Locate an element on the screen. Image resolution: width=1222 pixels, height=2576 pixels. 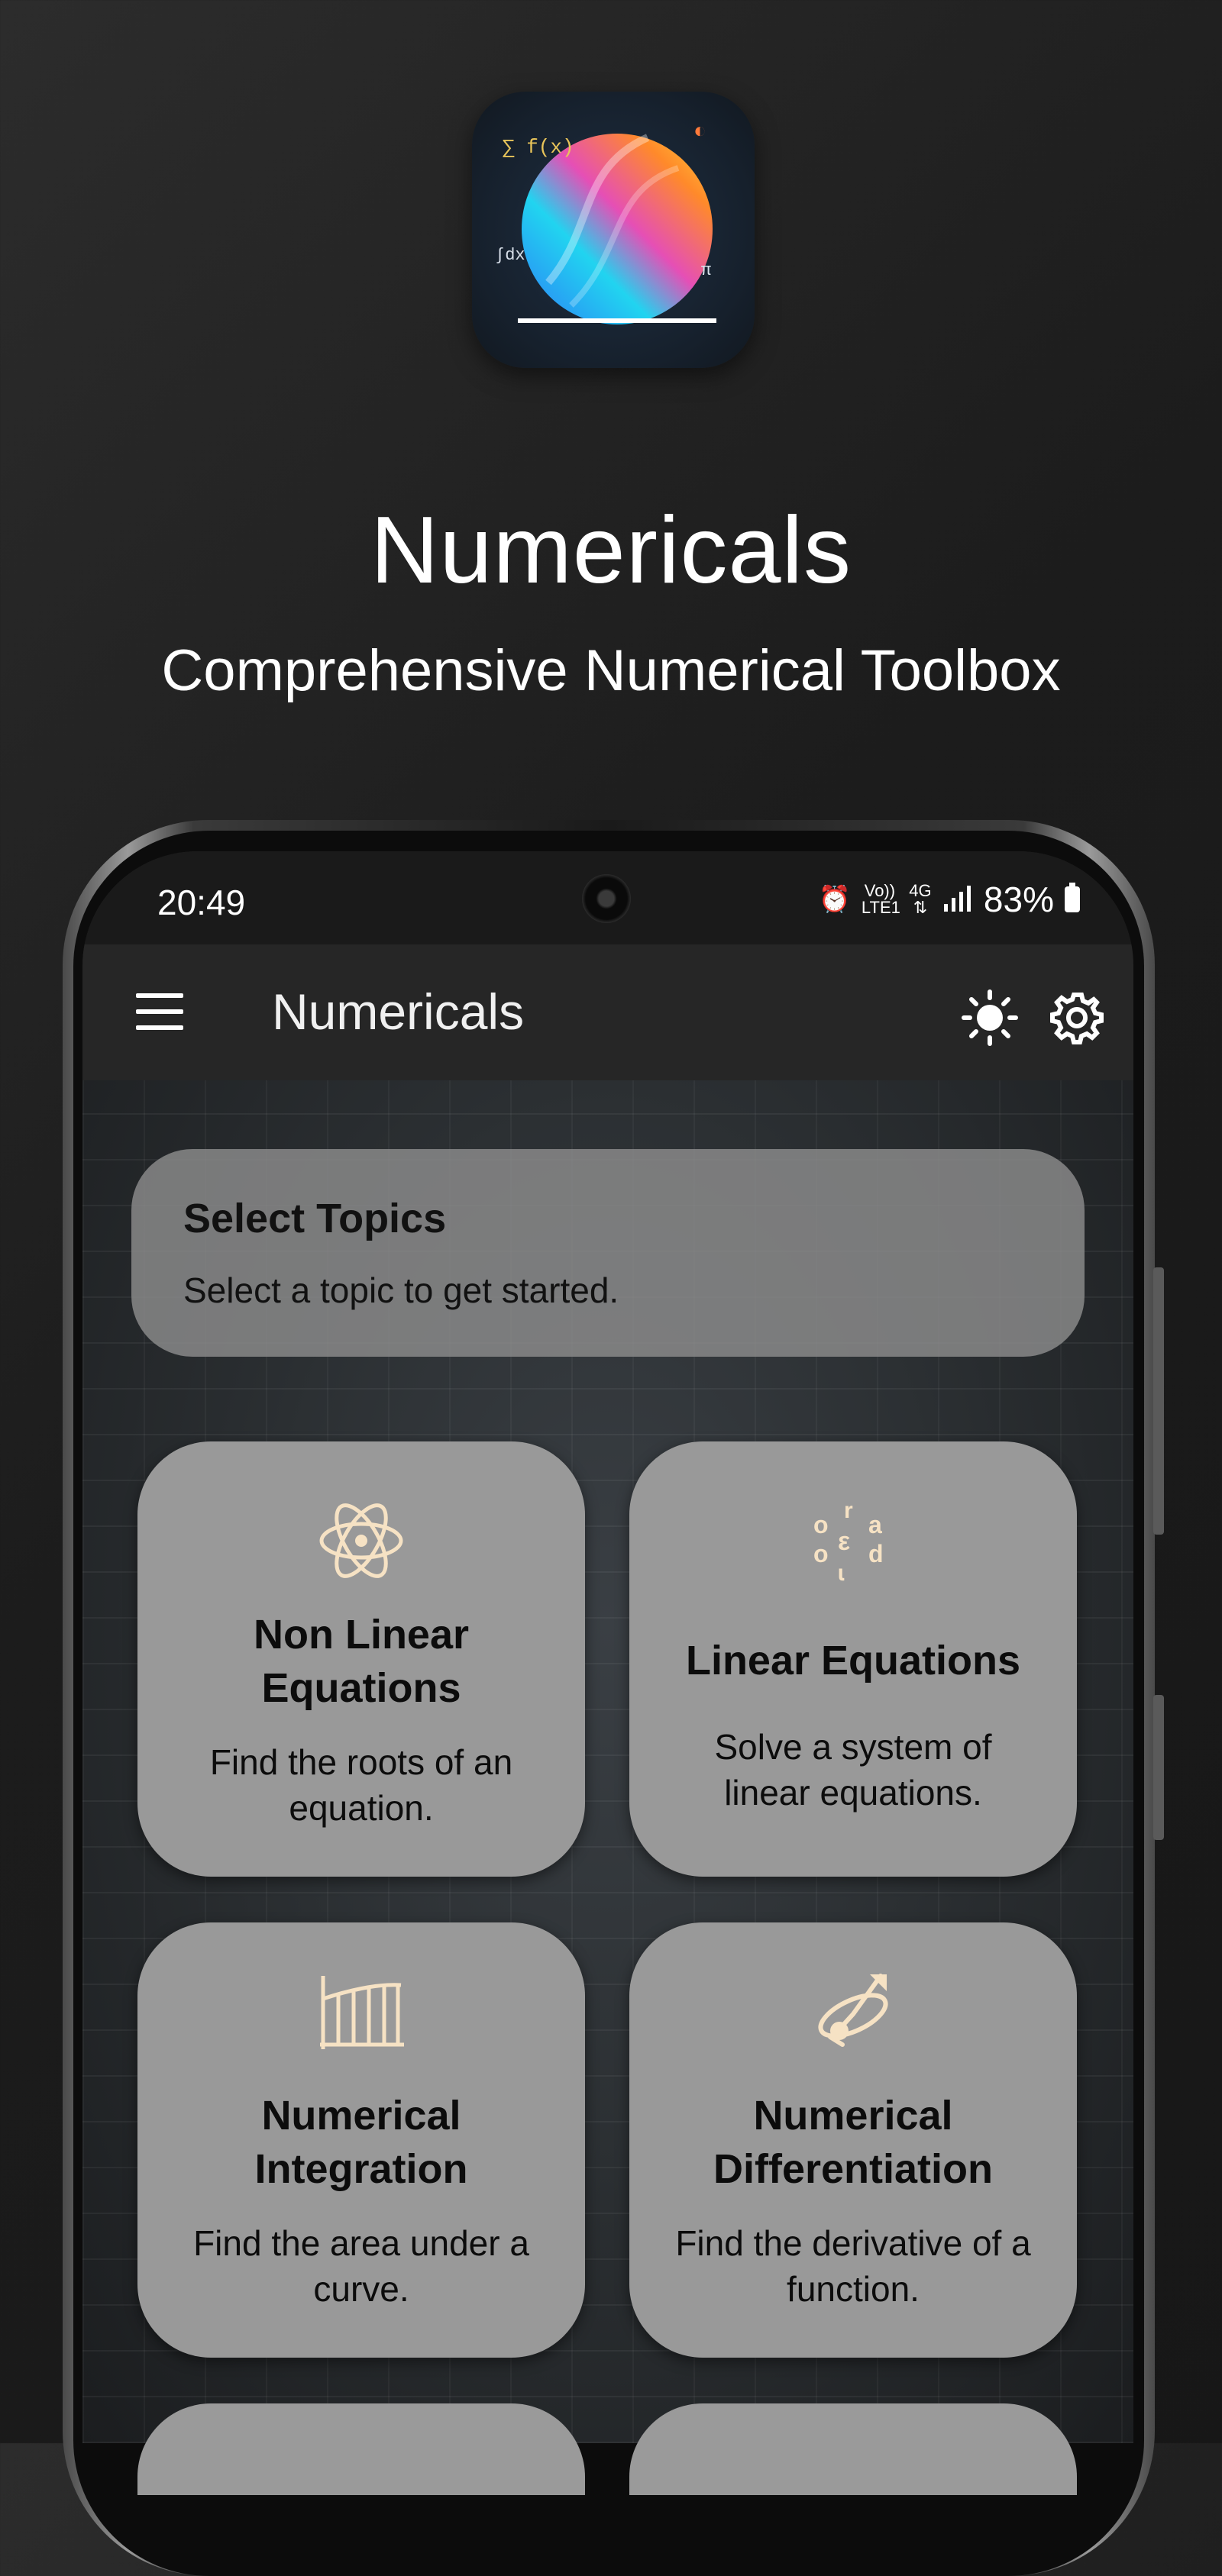
sun-icon is located at coordinates (990, 1018).